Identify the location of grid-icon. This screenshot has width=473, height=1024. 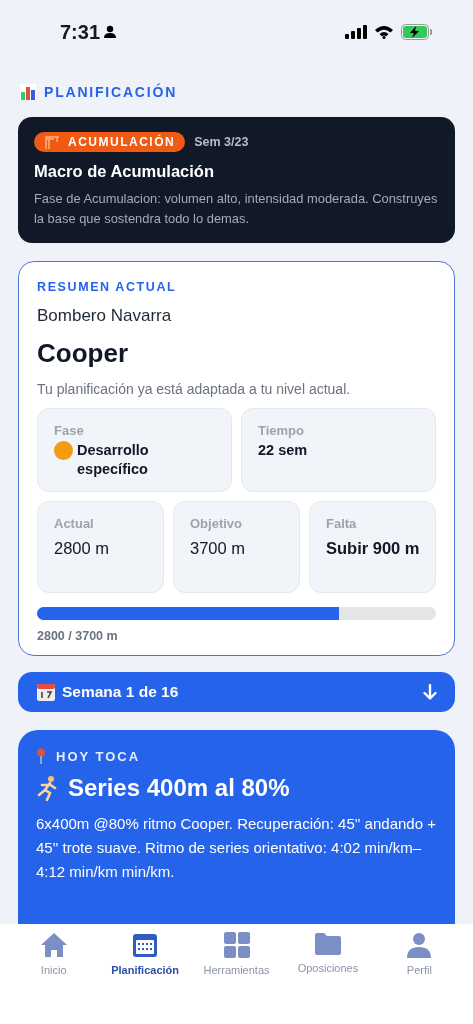
(236, 945).